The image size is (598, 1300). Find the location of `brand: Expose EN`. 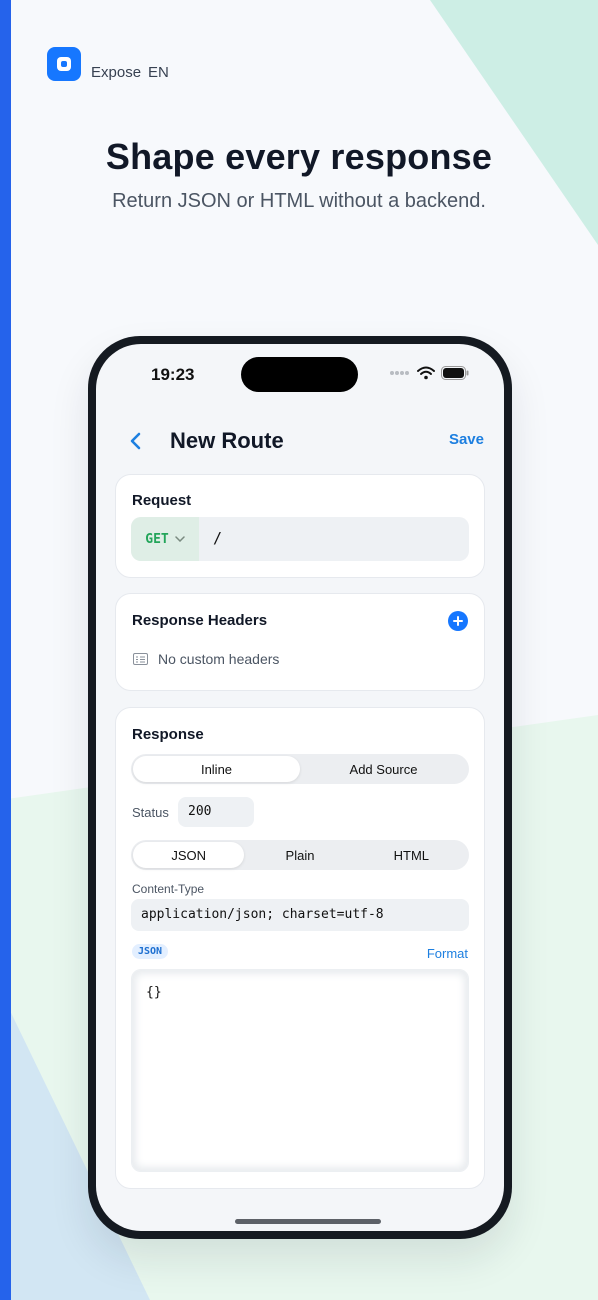

brand: Expose EN is located at coordinates (108, 64).